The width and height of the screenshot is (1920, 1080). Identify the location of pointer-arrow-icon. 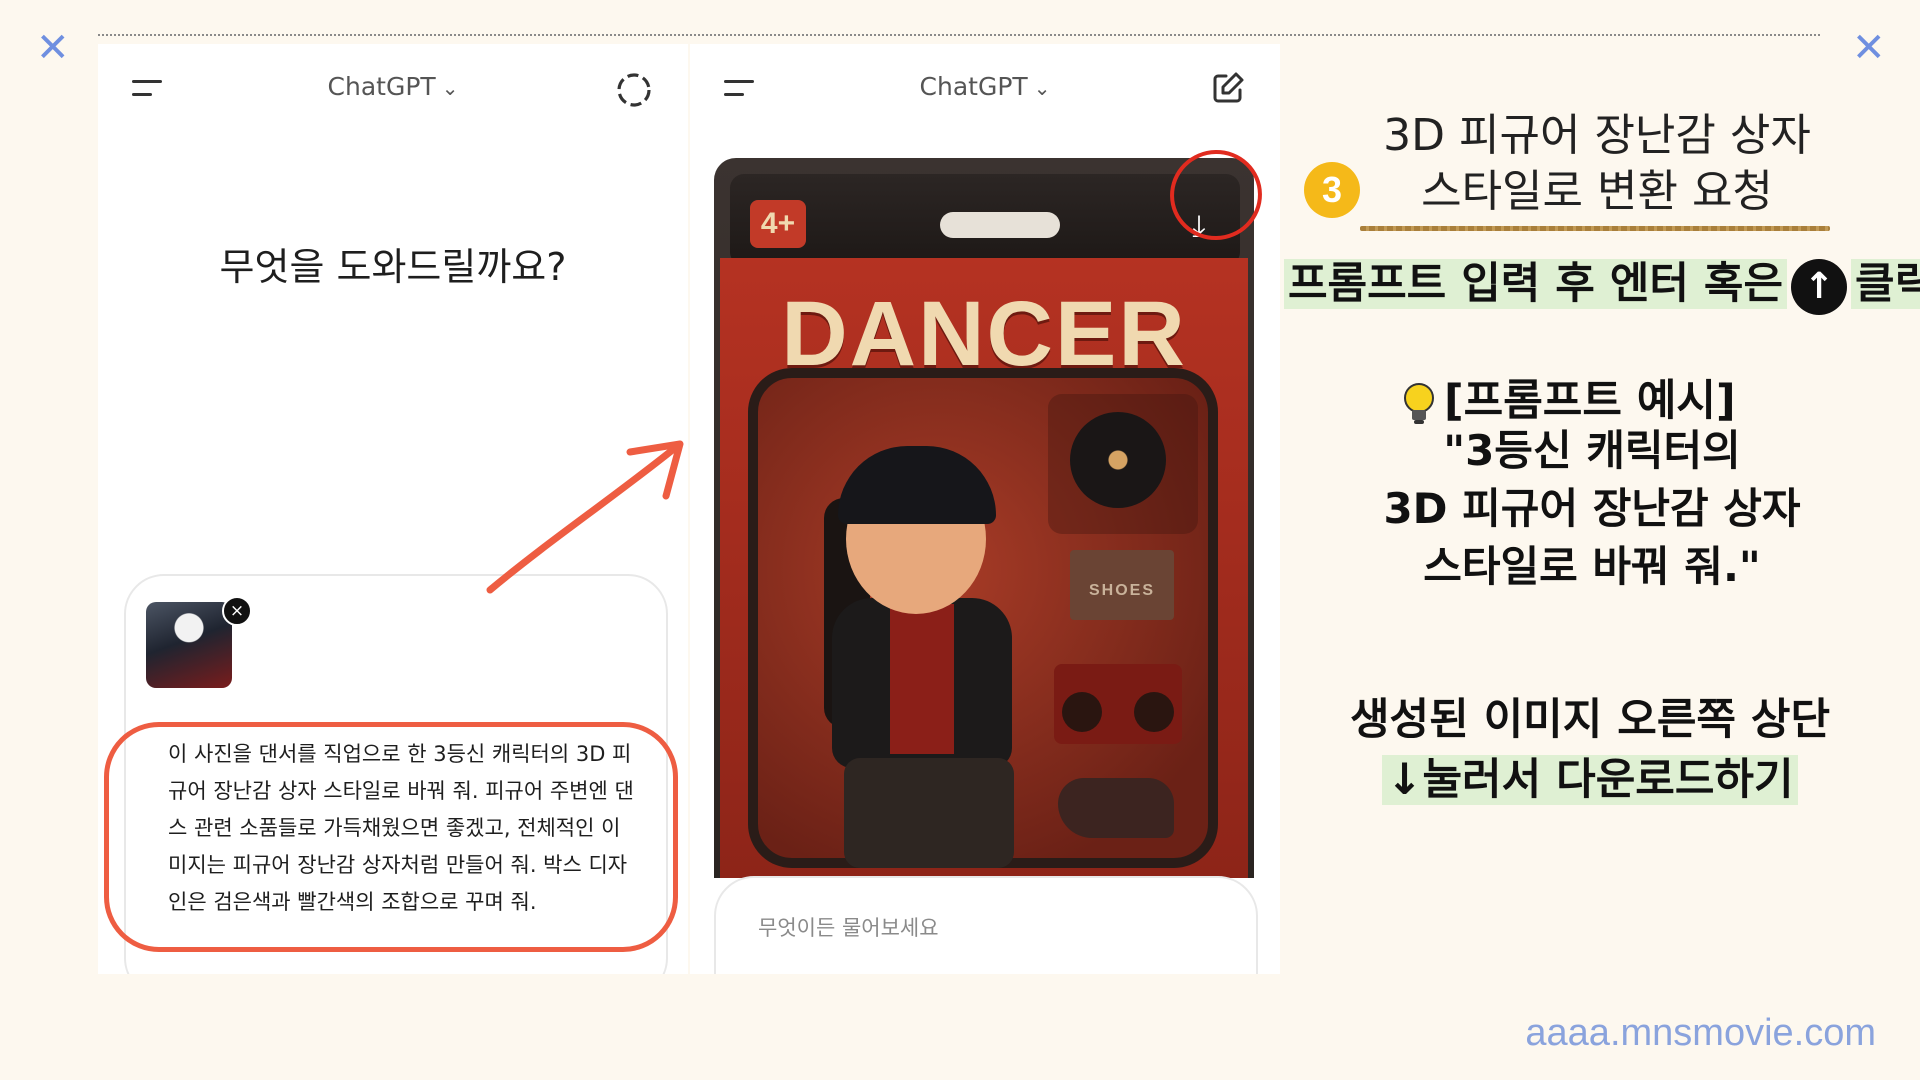
(585, 517).